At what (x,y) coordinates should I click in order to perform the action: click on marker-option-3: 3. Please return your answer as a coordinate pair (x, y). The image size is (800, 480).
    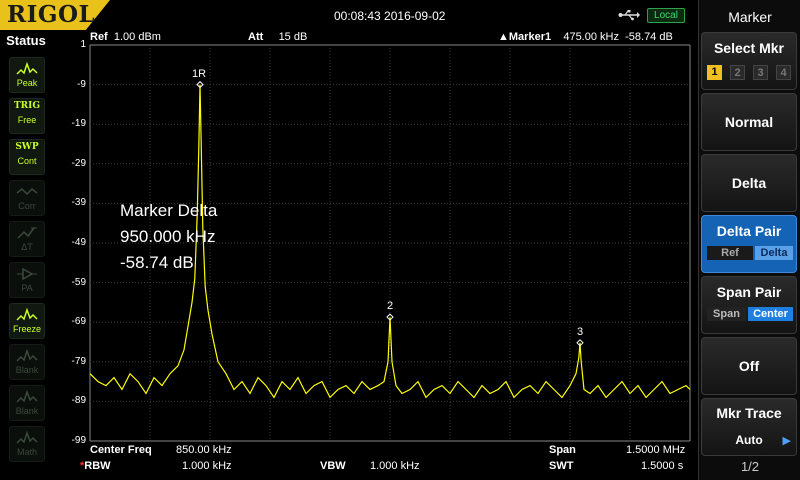
    Looking at the image, I should click on (760, 72).